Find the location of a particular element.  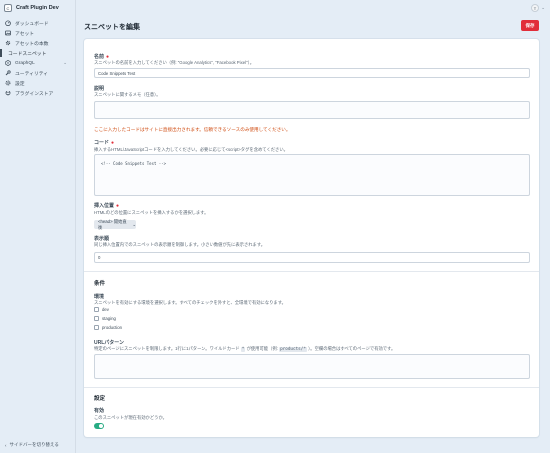

environment-label: 環境 is located at coordinates (99, 297).